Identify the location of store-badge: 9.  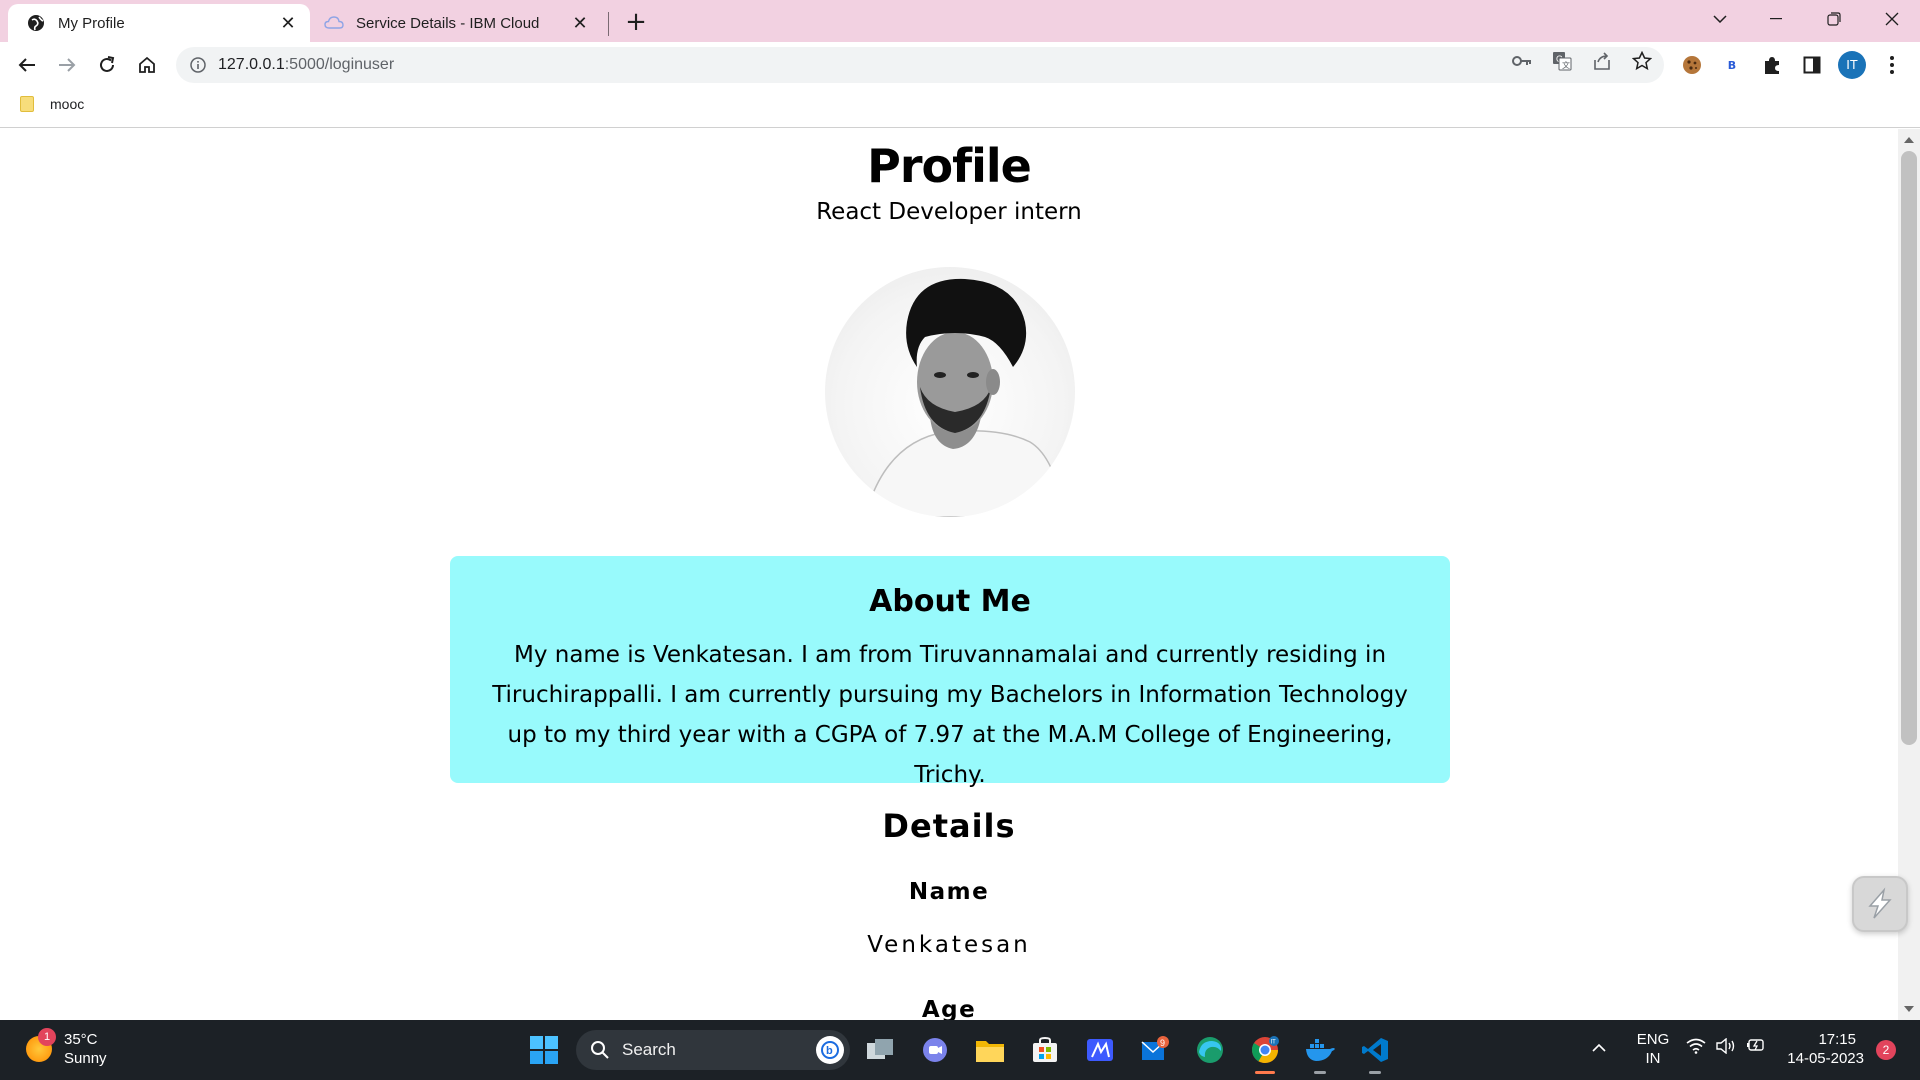
(1162, 1043).